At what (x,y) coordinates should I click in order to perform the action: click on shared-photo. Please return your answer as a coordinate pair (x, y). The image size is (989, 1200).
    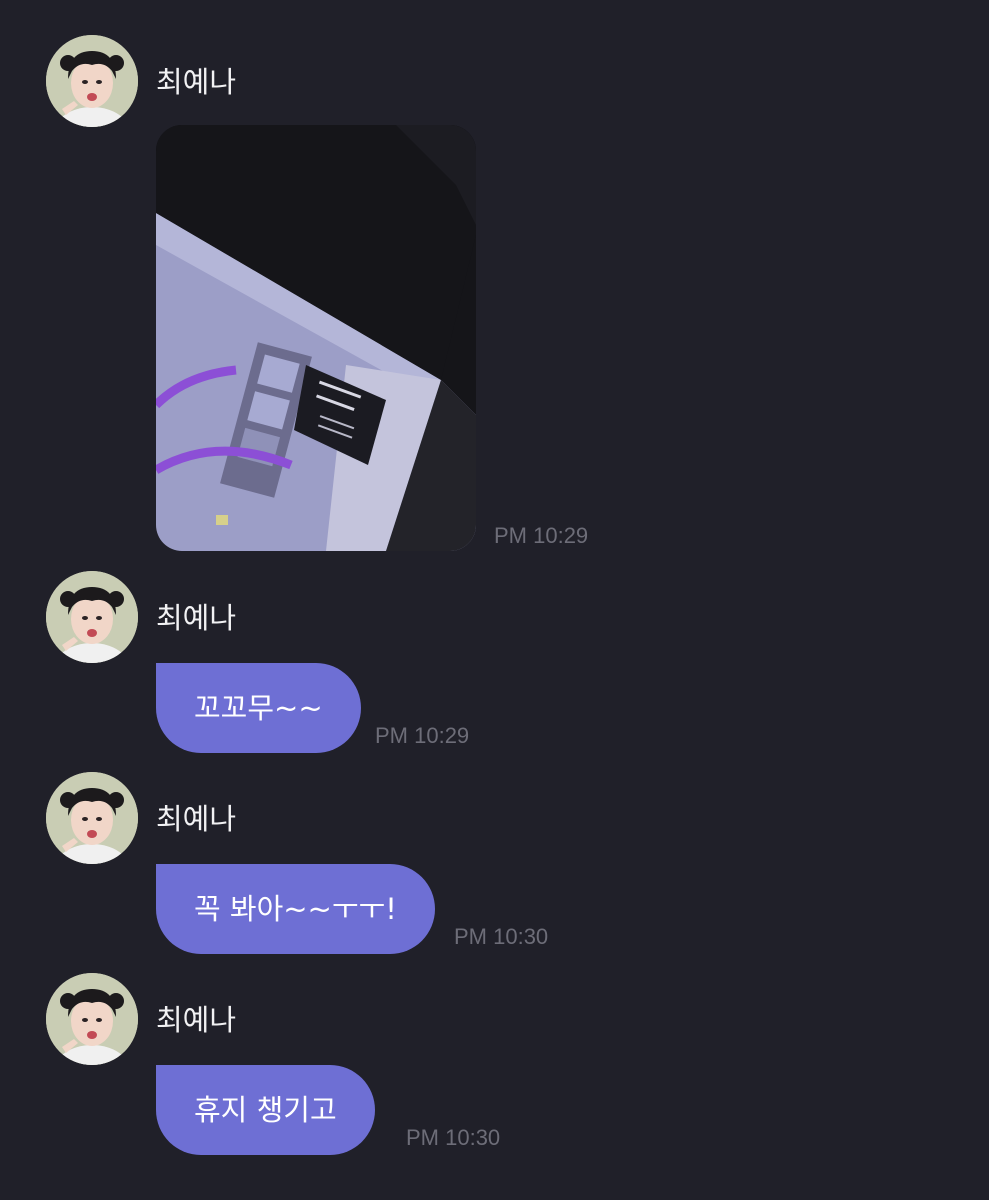
    Looking at the image, I should click on (316, 338).